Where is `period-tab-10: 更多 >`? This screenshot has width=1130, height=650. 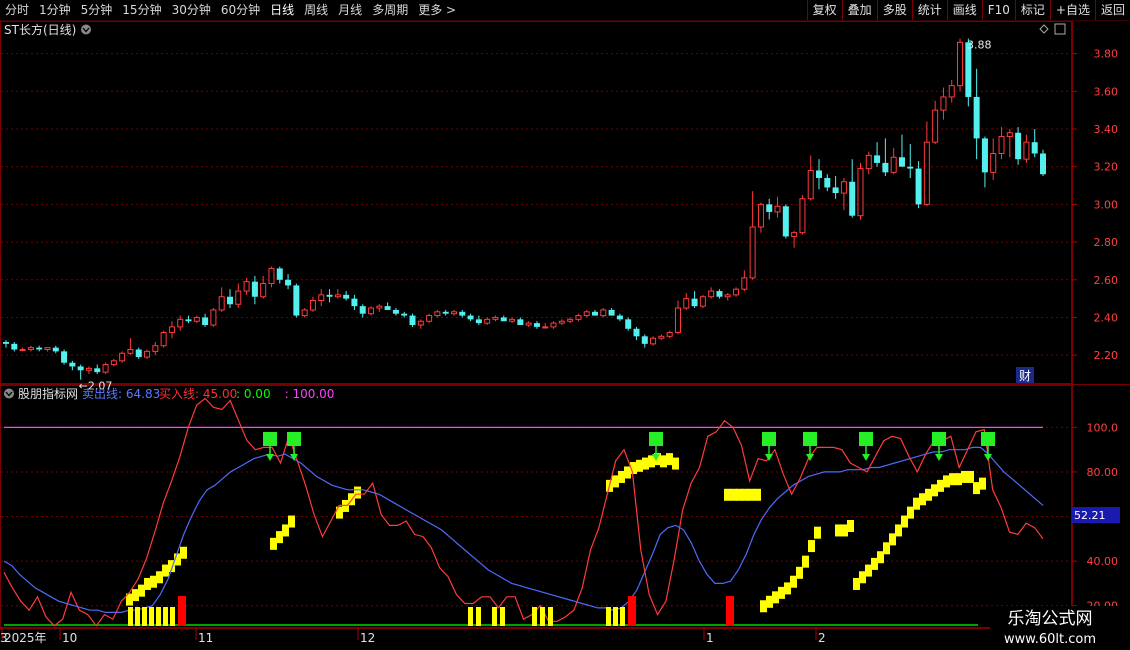
period-tab-10: 更多 > is located at coordinates (437, 10).